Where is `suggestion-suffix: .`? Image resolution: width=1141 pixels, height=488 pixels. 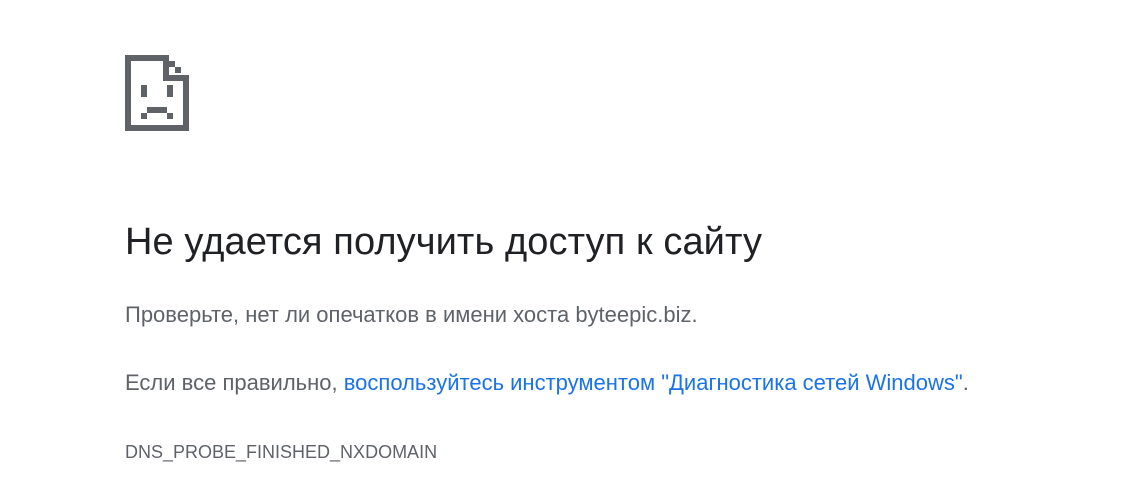 suggestion-suffix: . is located at coordinates (965, 382).